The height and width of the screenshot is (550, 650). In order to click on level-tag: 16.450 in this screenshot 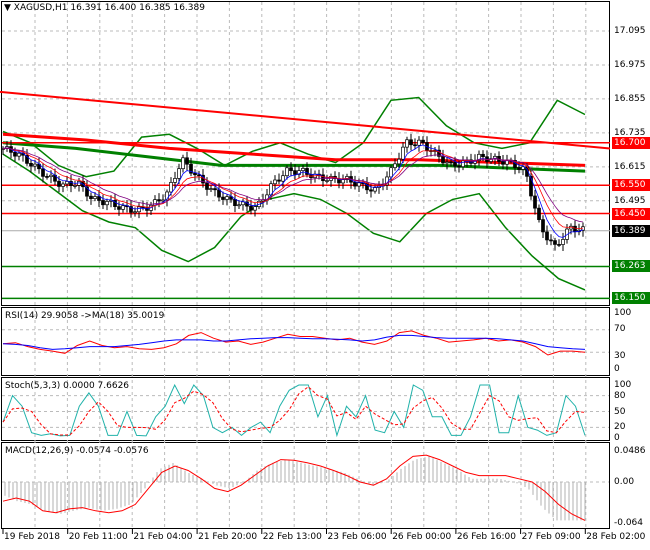, I will do `click(631, 213)`.